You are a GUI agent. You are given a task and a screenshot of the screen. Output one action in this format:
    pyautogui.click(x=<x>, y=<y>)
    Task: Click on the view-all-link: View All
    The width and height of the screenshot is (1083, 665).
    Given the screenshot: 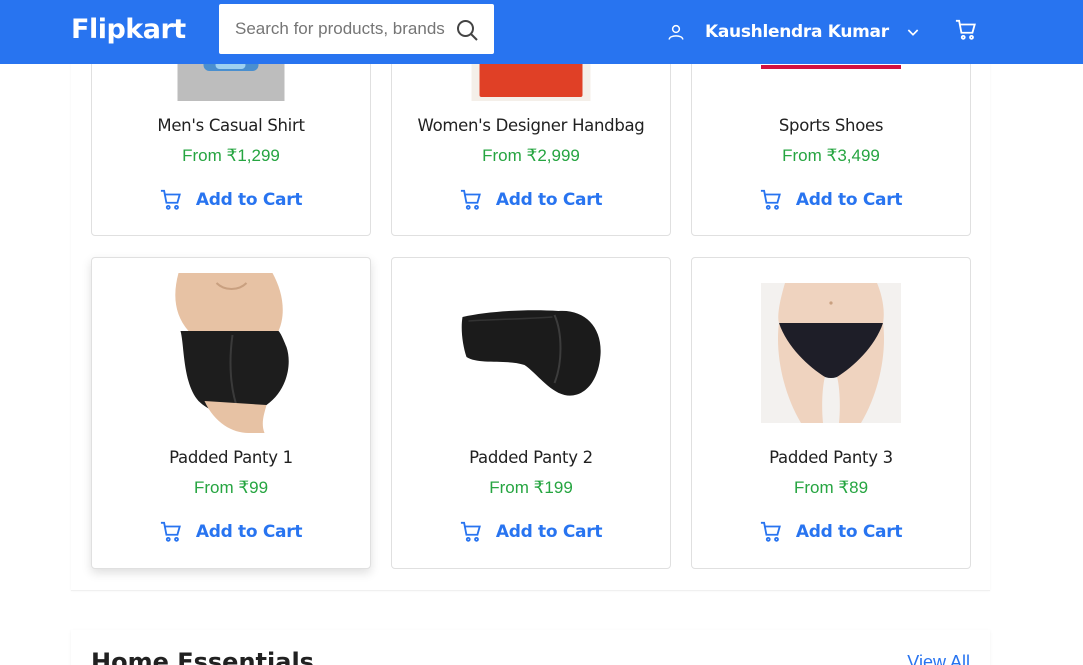 What is the action you would take?
    pyautogui.click(x=938, y=658)
    